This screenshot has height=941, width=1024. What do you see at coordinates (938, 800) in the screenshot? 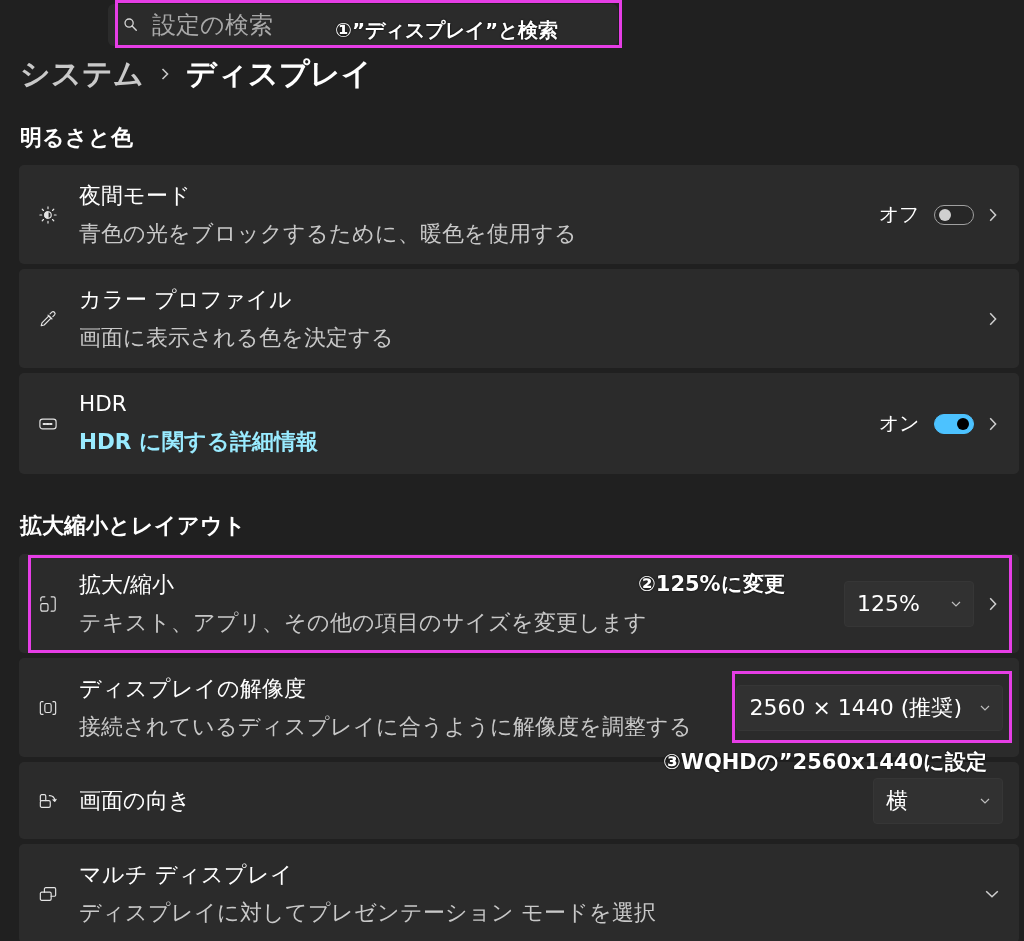
I see `dropdown: 横` at bounding box center [938, 800].